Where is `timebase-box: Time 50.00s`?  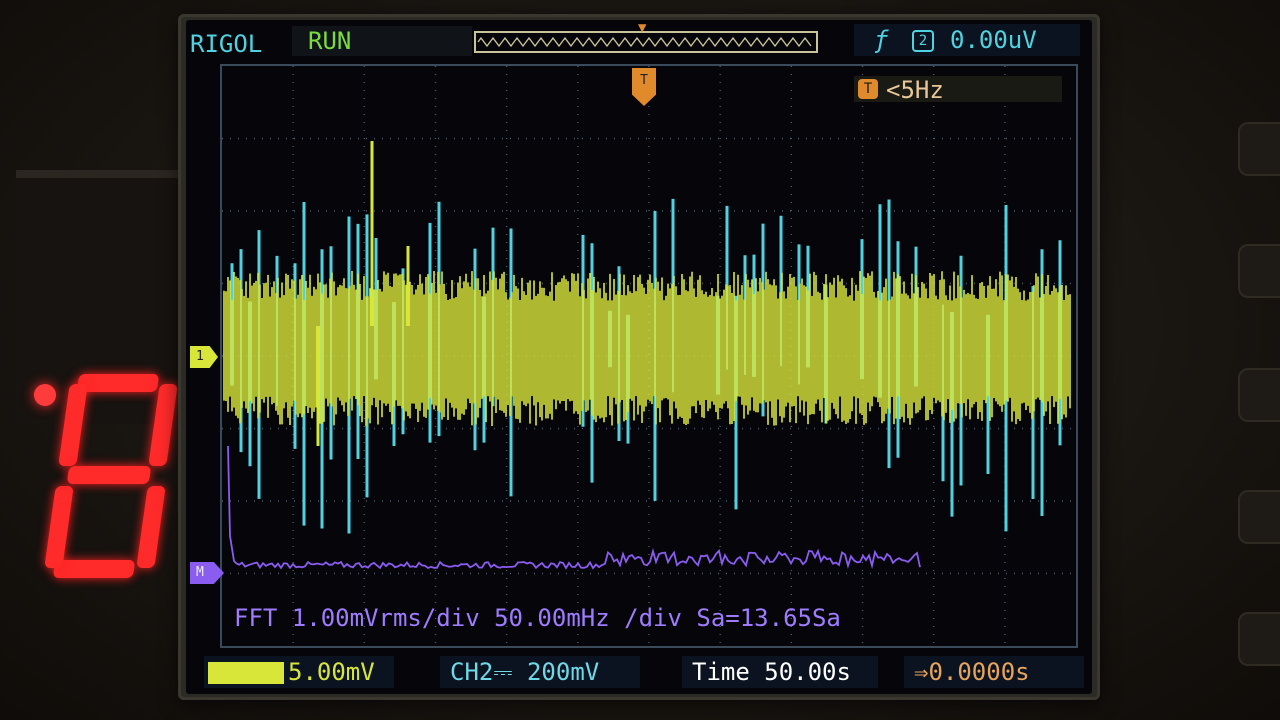
timebase-box: Time 50.00s is located at coordinates (780, 672).